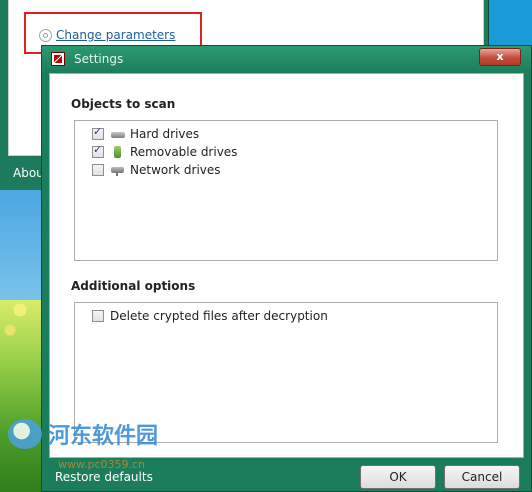 The width and height of the screenshot is (532, 492). Describe the element at coordinates (175, 170) in the screenshot. I see `object-label: Network drives` at that location.